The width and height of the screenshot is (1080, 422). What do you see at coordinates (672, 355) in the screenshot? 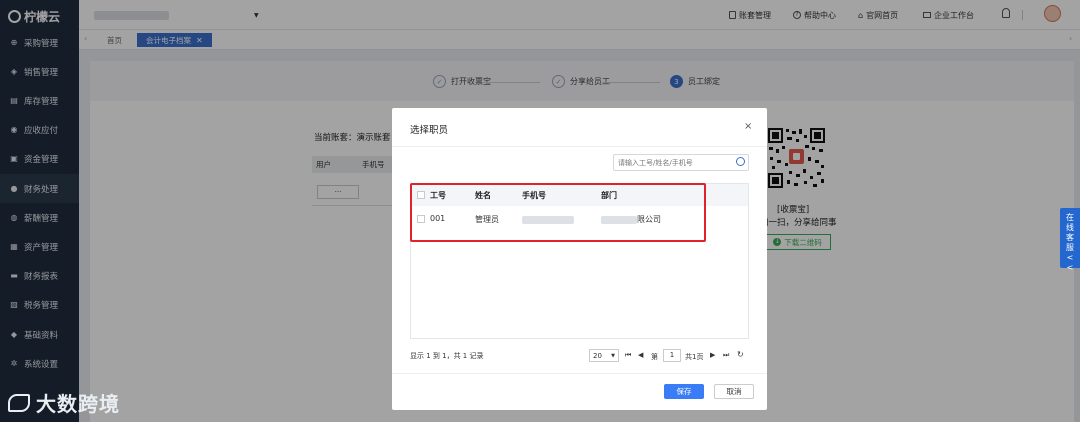
I see `page-input: 1` at bounding box center [672, 355].